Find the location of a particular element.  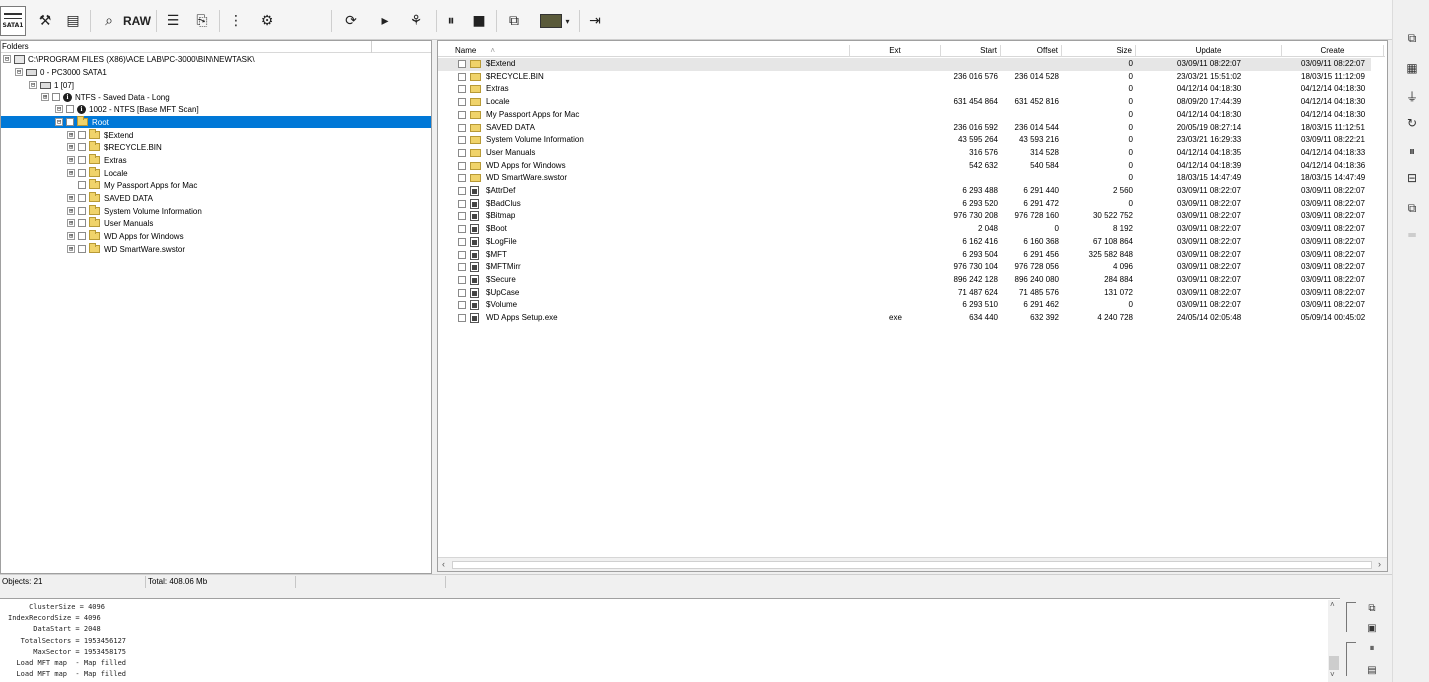

horizontal-scrollbar: ‹ › is located at coordinates (912, 564).